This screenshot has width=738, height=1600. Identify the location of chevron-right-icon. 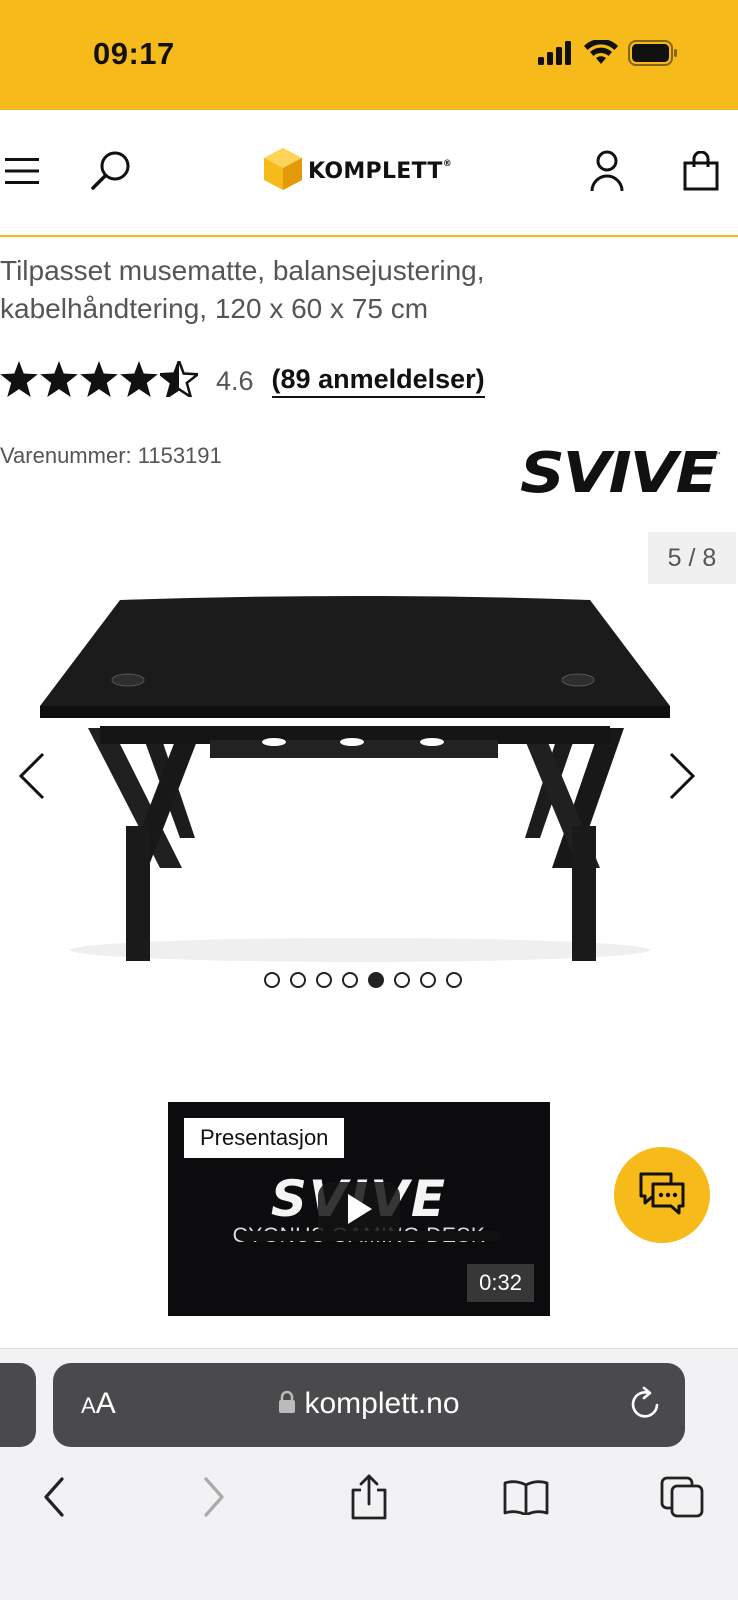
(682, 778).